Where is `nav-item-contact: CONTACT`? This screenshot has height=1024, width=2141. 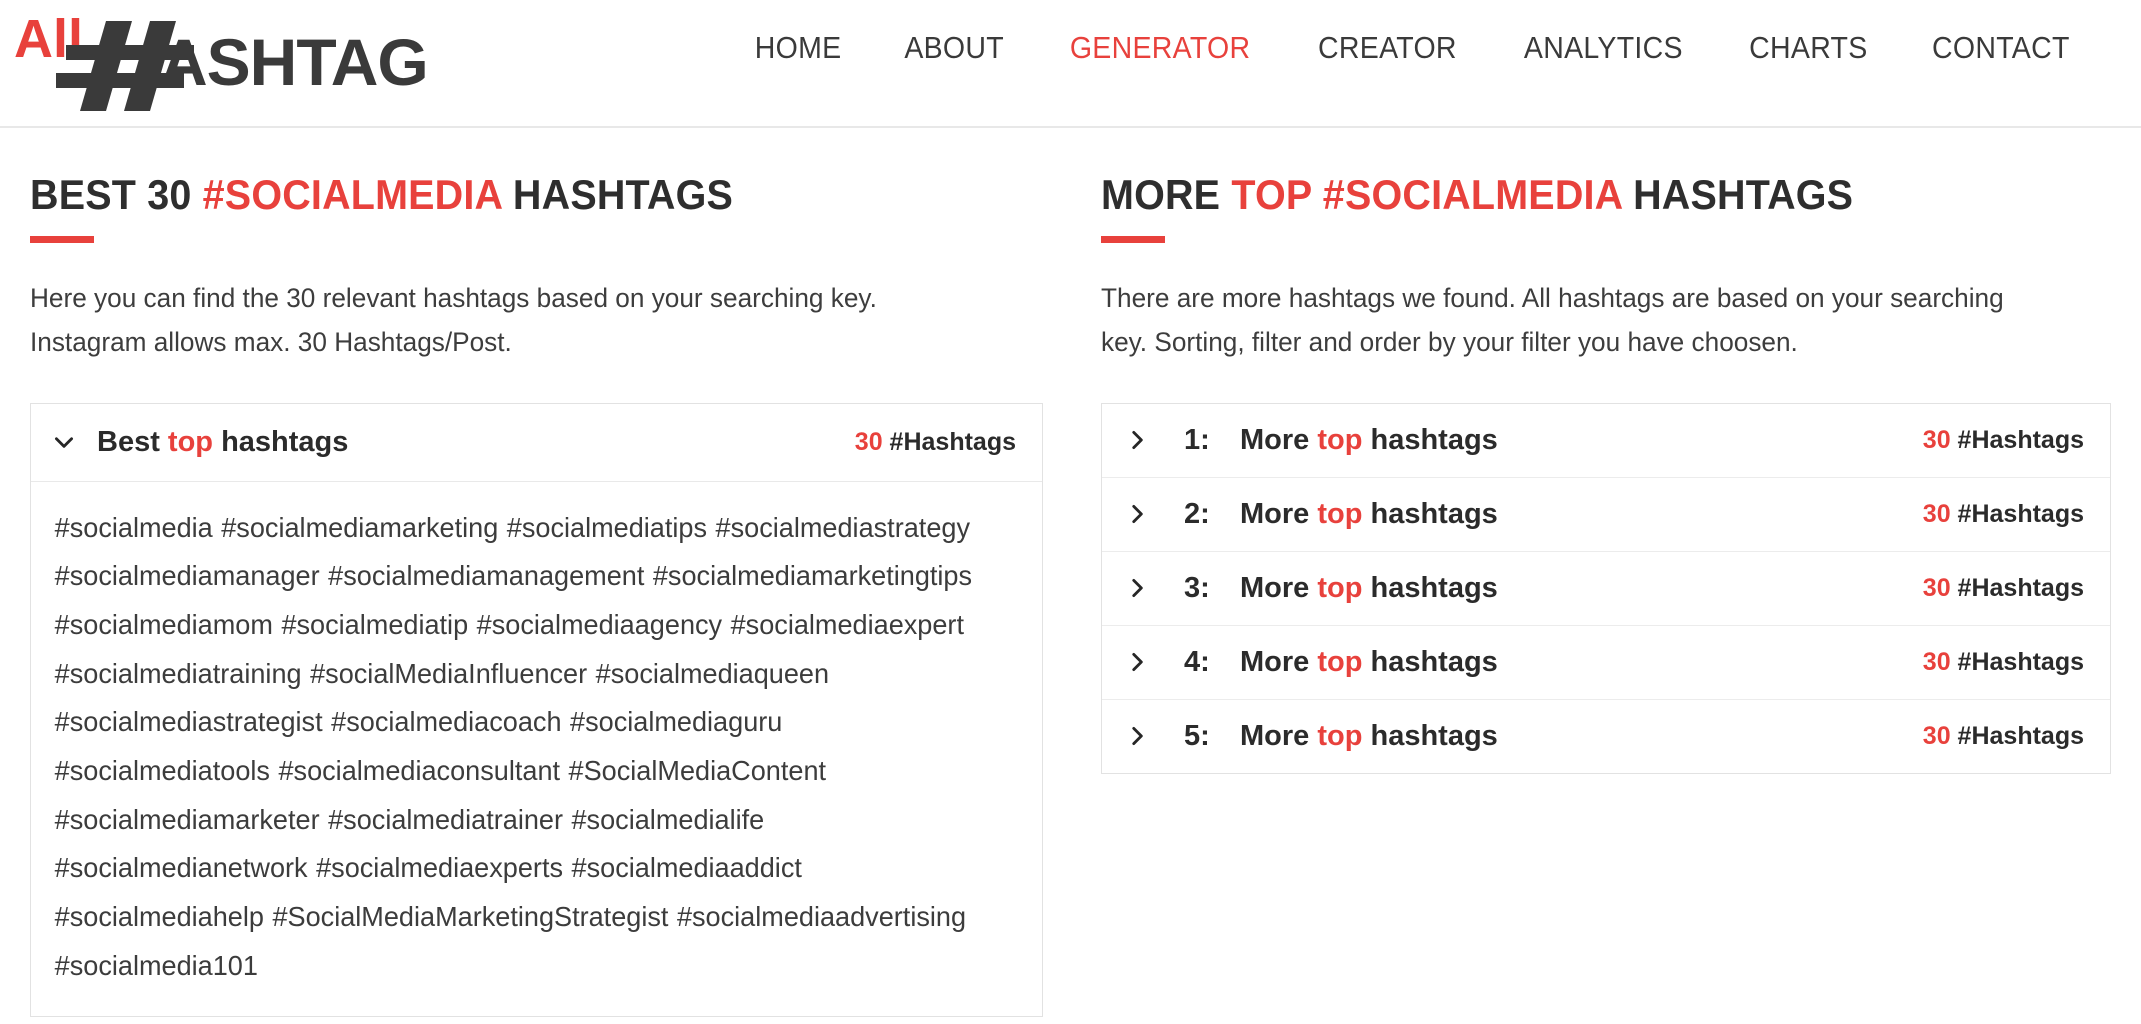 nav-item-contact: CONTACT is located at coordinates (2001, 48).